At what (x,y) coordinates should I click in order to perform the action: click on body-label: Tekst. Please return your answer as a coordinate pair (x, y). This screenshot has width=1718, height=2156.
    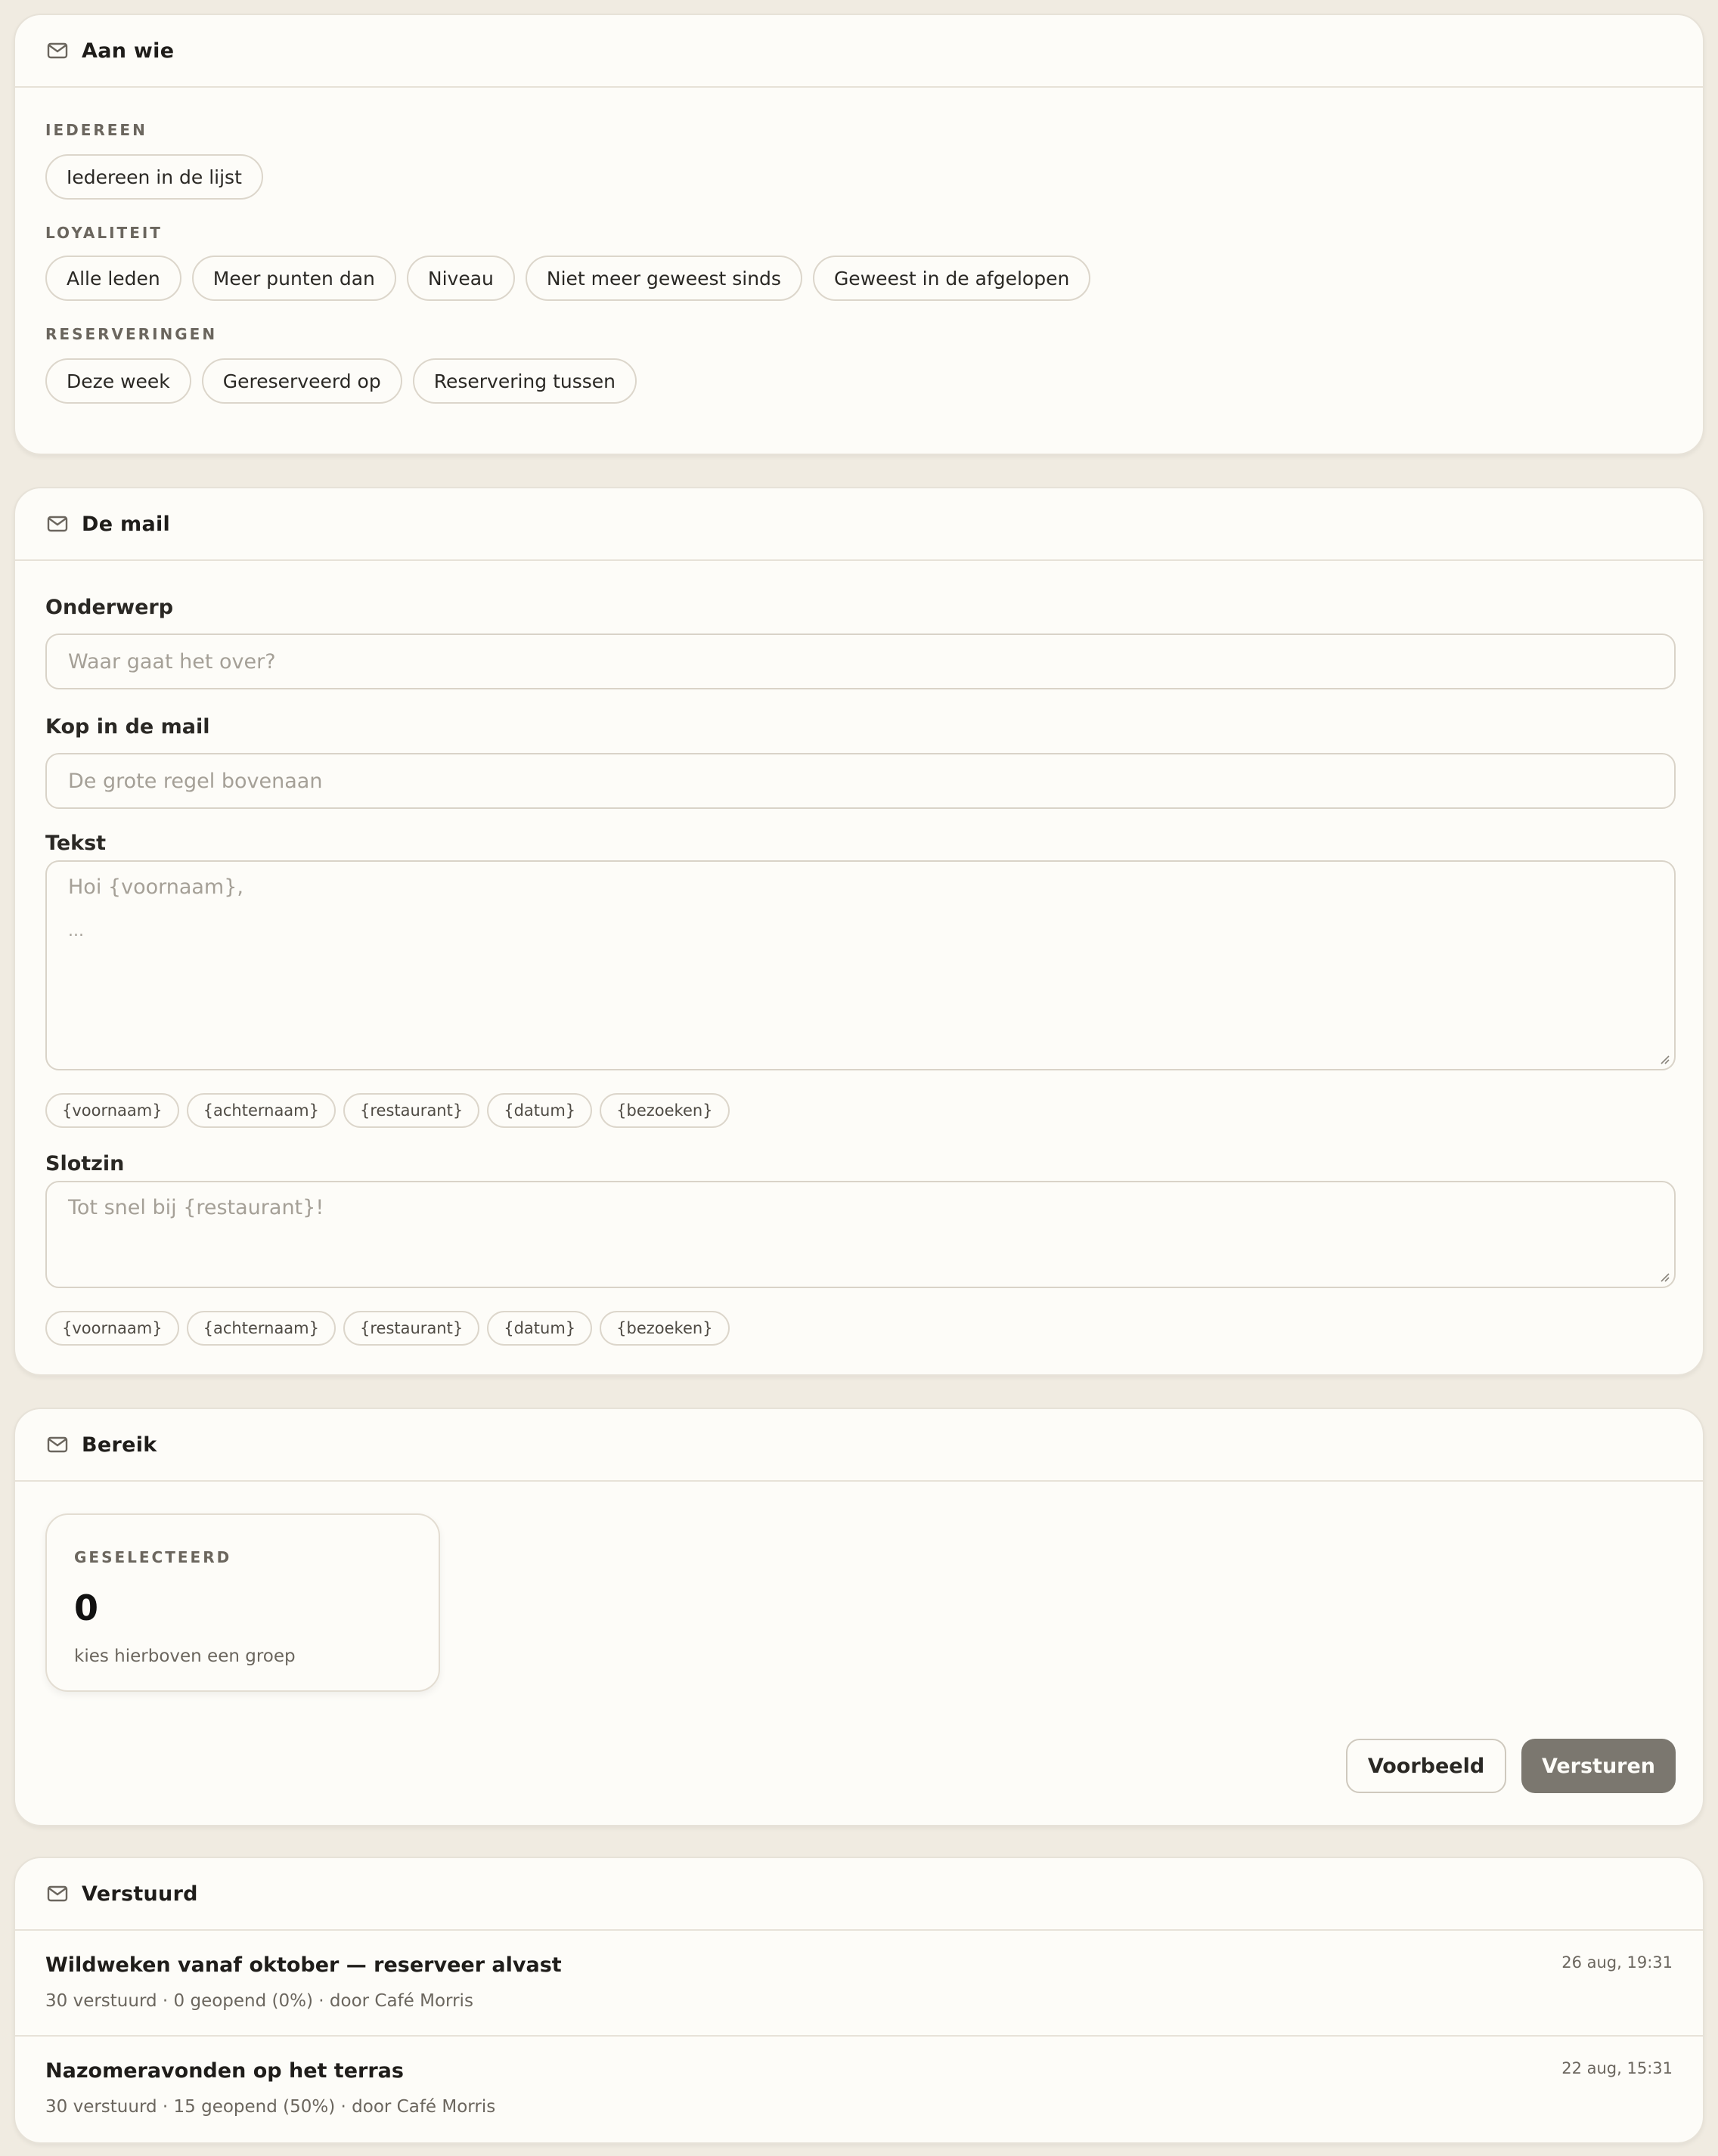
    Looking at the image, I should click on (76, 843).